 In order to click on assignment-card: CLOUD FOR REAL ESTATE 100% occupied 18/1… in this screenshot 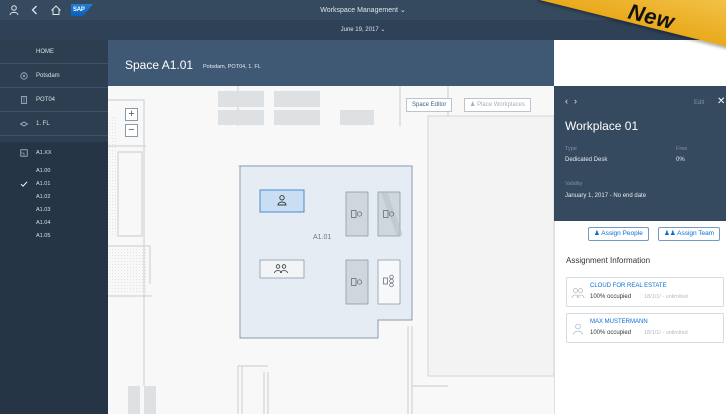, I will do `click(645, 292)`.